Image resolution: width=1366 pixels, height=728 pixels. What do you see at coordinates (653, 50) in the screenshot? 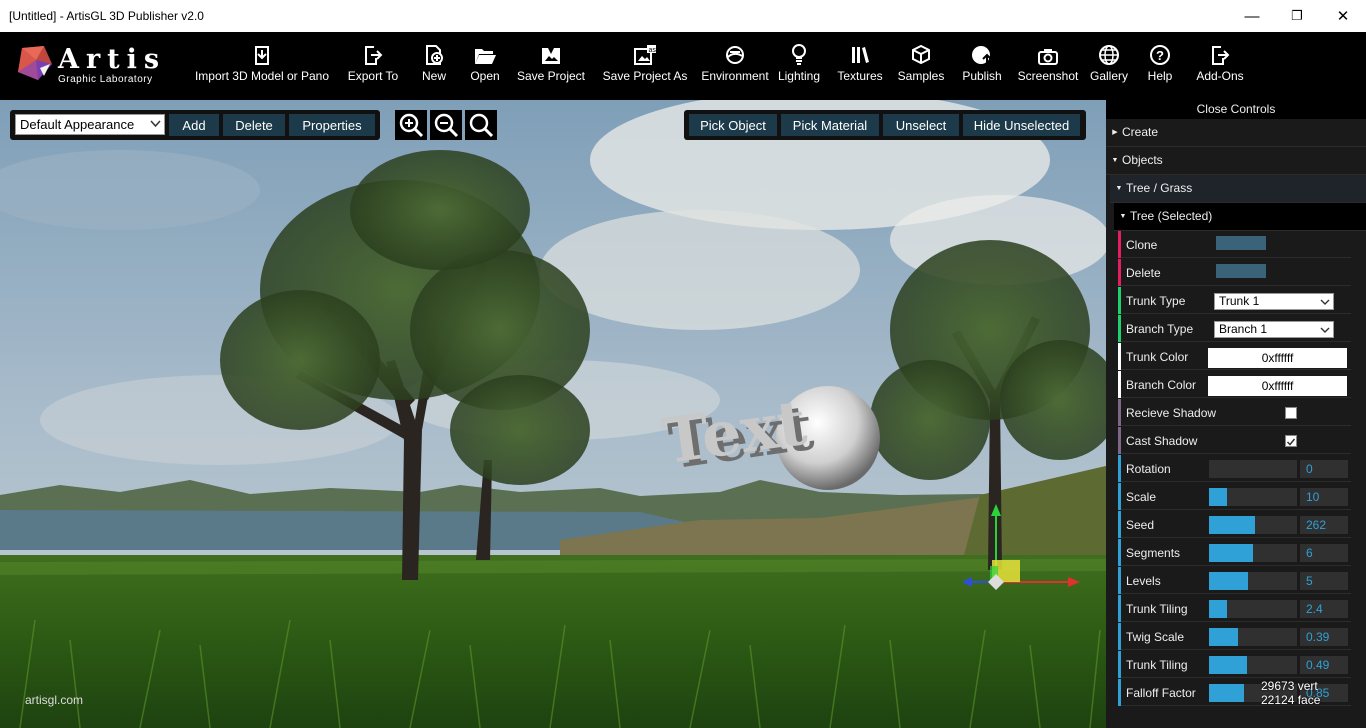
I see `svg-text: as` at bounding box center [653, 50].